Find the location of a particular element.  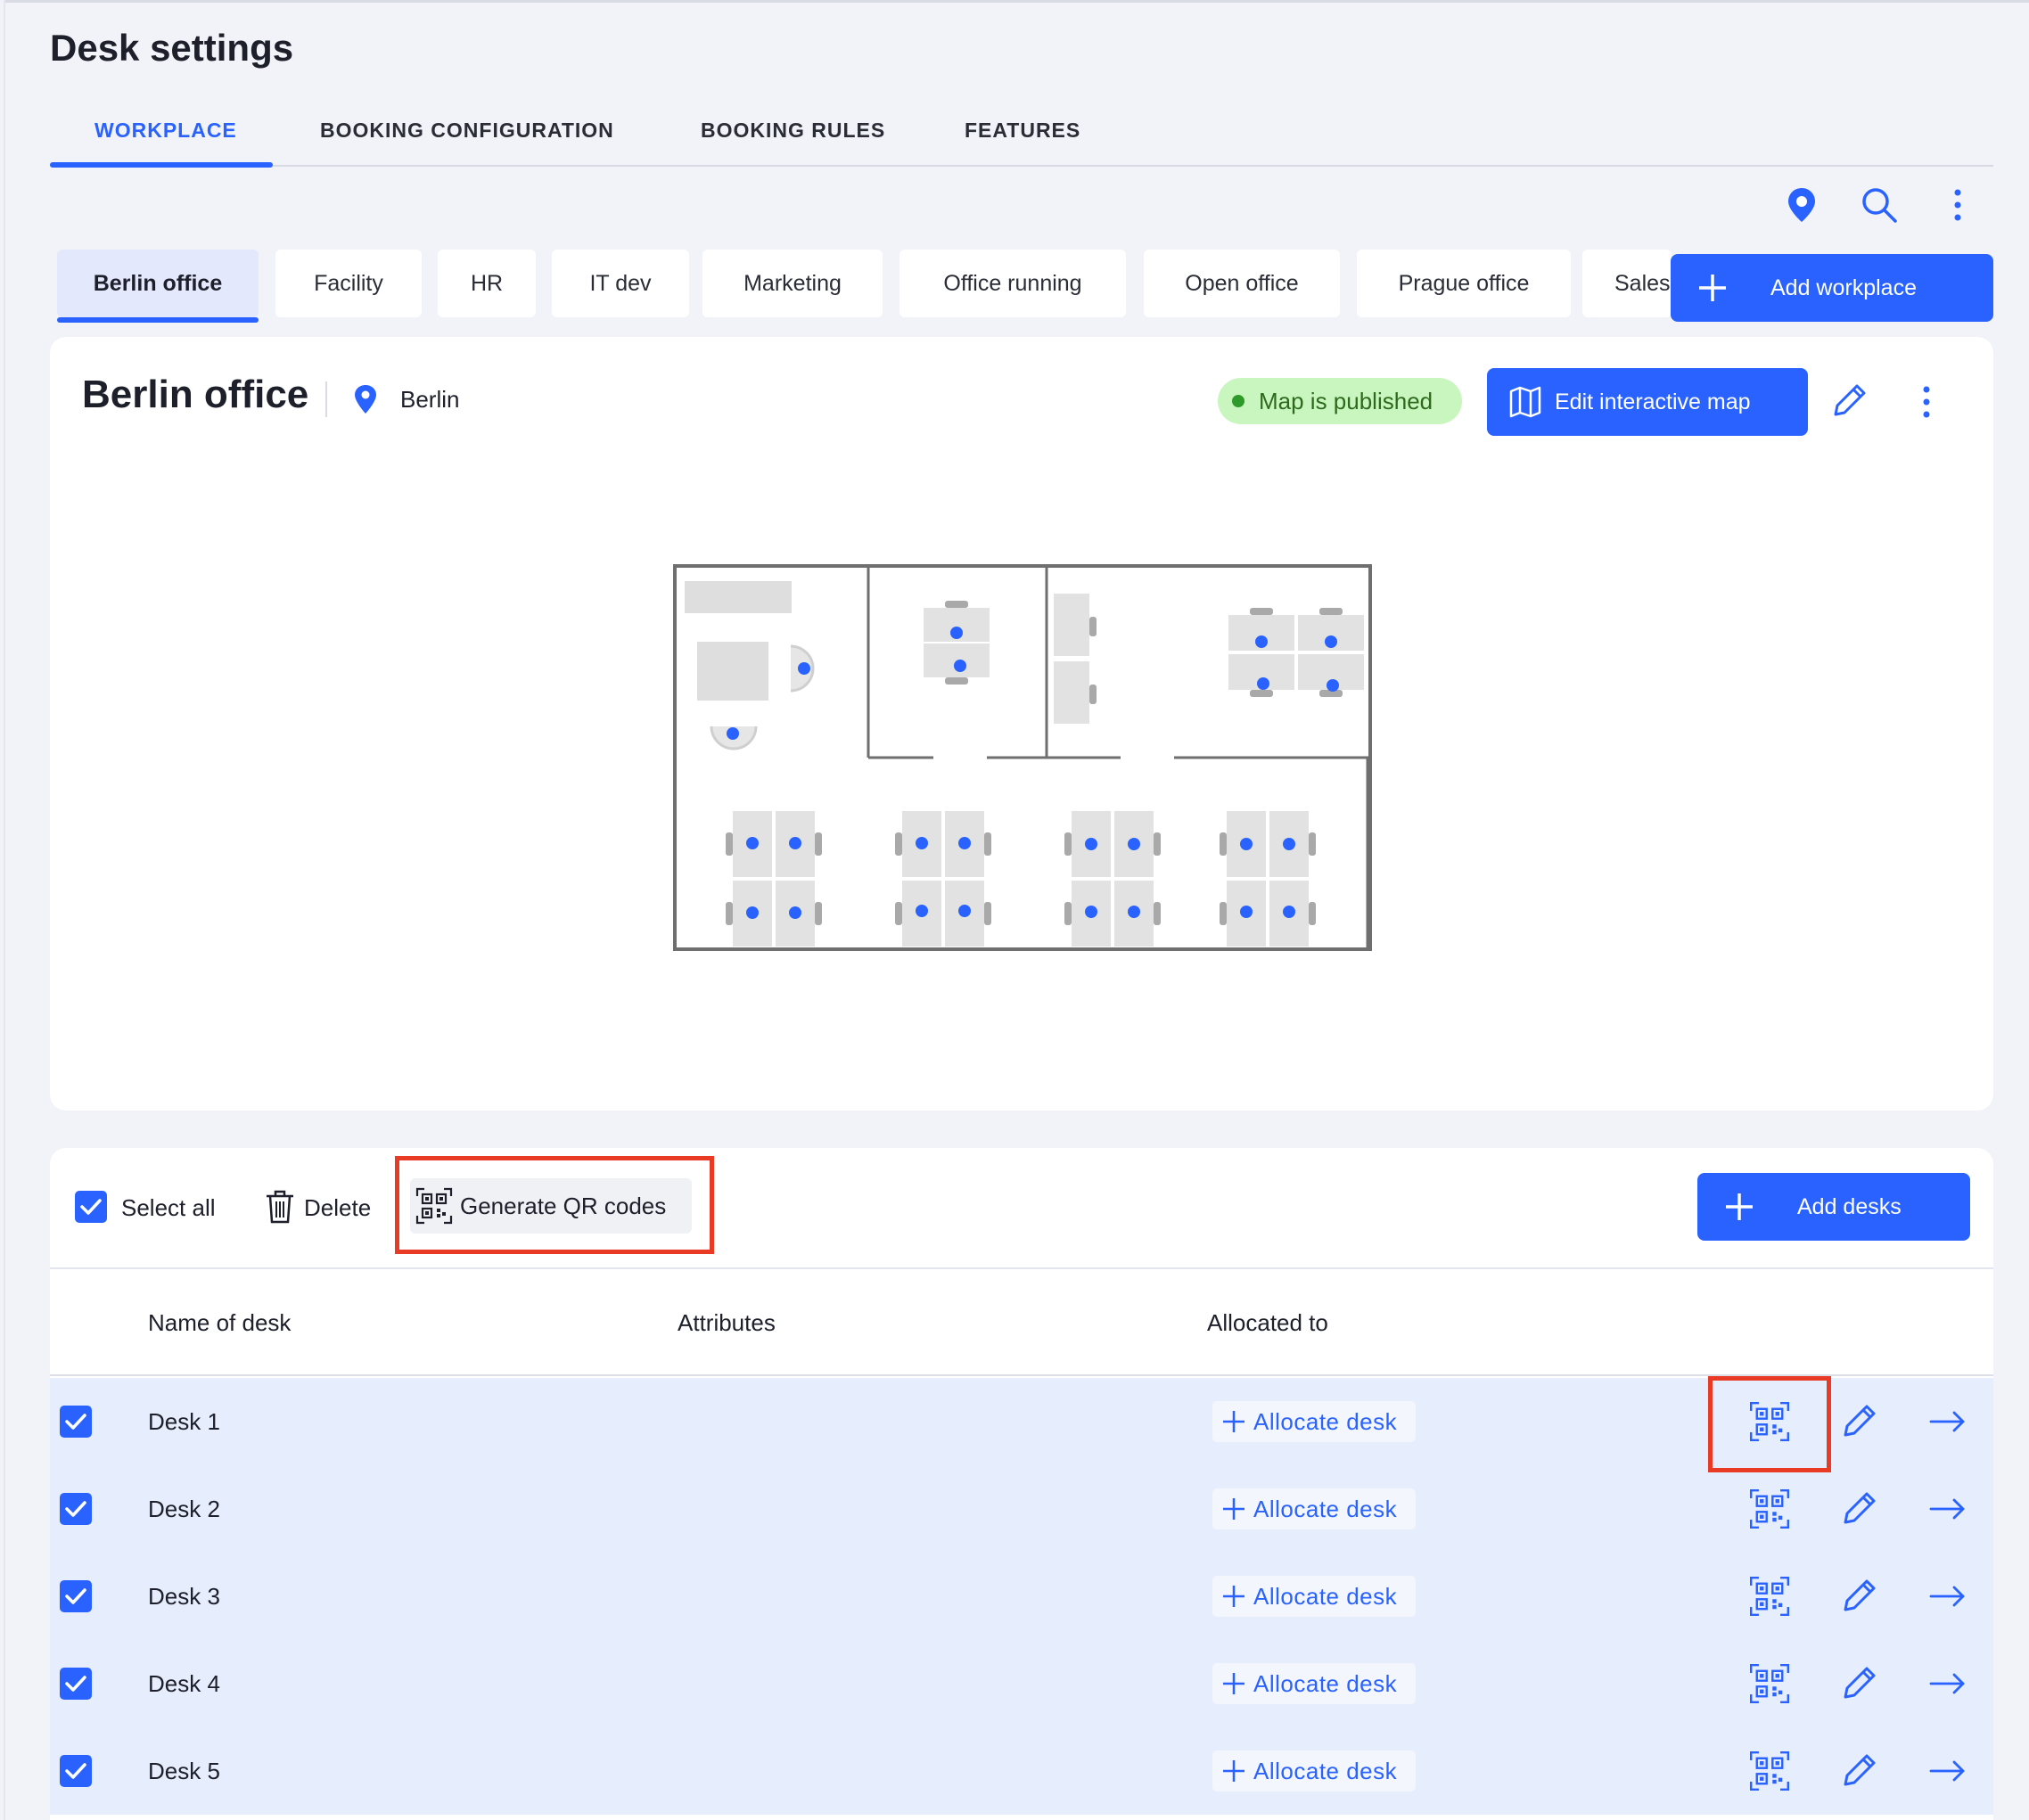

table-row: Desk 5 Allocate desk is located at coordinates (1021, 1771).